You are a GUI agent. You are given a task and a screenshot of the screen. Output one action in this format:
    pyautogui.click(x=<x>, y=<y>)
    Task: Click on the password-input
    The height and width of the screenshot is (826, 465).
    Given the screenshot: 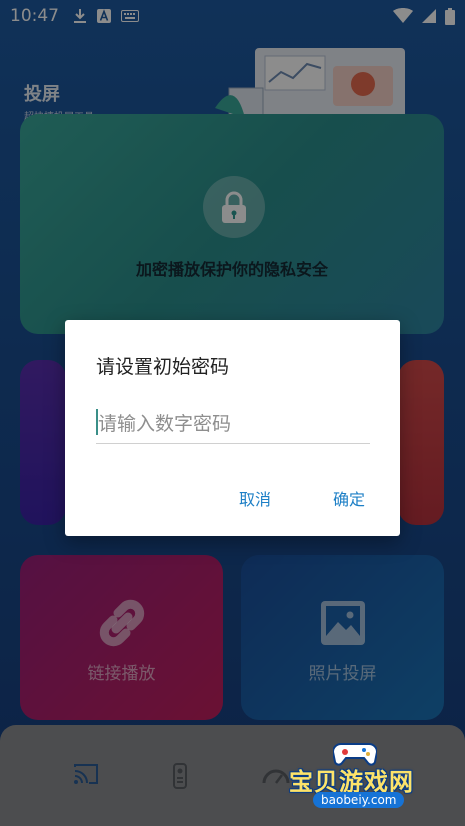 What is the action you would take?
    pyautogui.click(x=233, y=424)
    